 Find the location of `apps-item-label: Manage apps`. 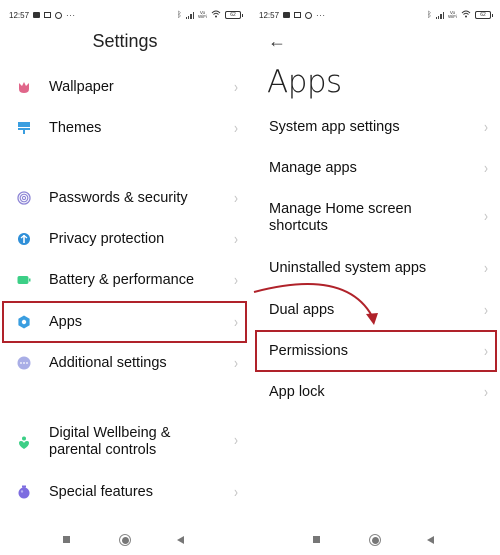

apps-item-label: Manage apps is located at coordinates (313, 167).